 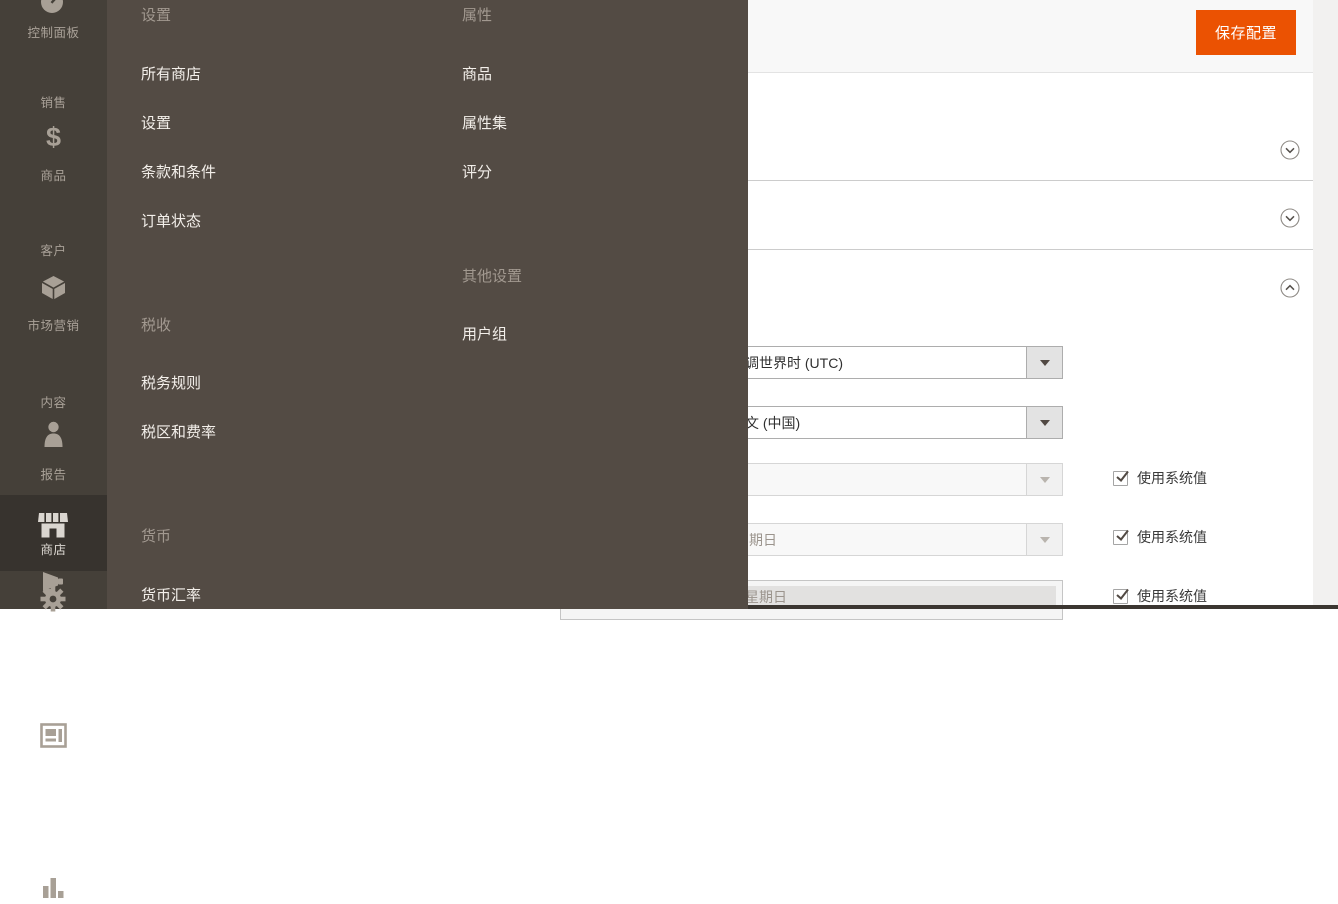 I want to click on sidebar-item-products: 商品, so click(x=53, y=217).